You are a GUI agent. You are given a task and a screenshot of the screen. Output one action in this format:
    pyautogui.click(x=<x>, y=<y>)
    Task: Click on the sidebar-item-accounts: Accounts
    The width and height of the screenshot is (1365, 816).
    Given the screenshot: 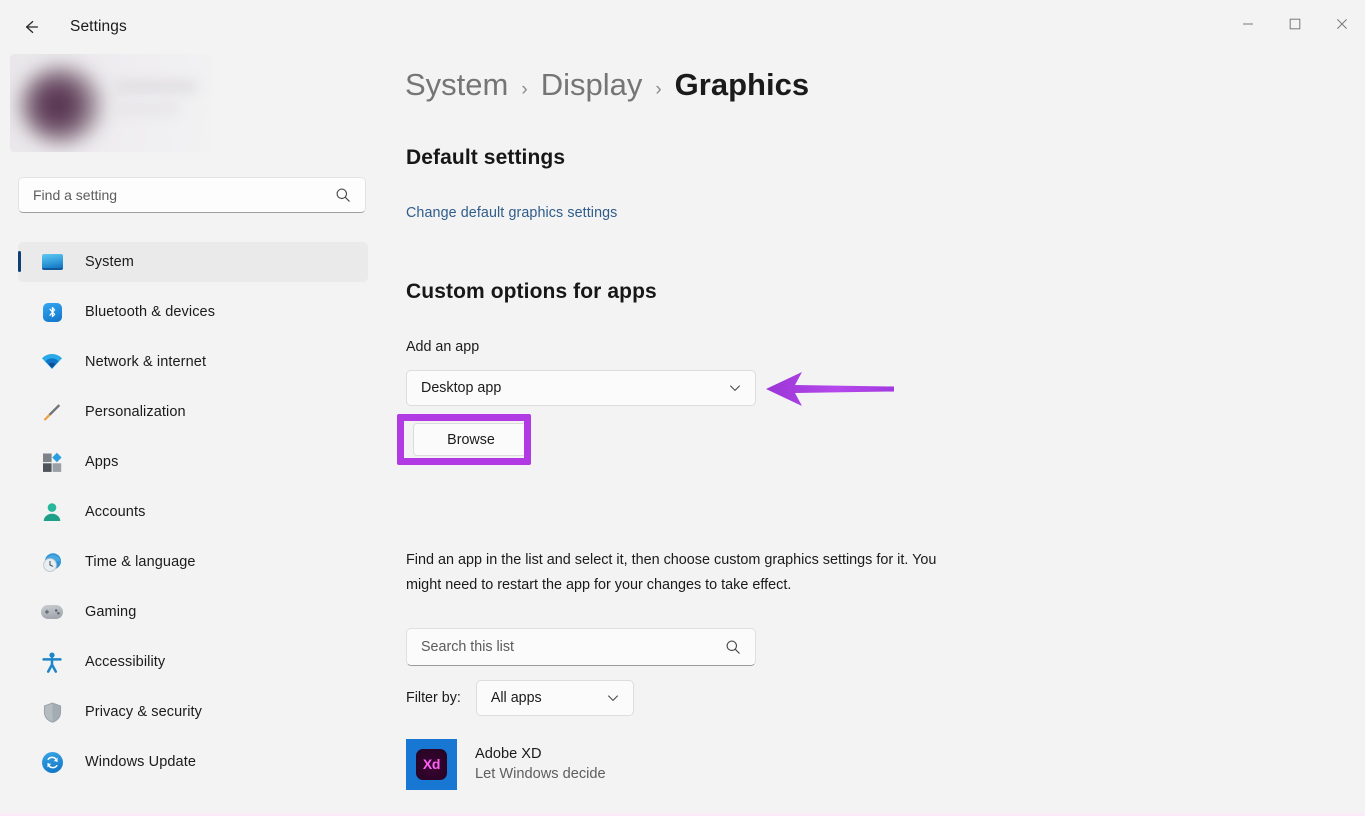 What is the action you would take?
    pyautogui.click(x=193, y=512)
    